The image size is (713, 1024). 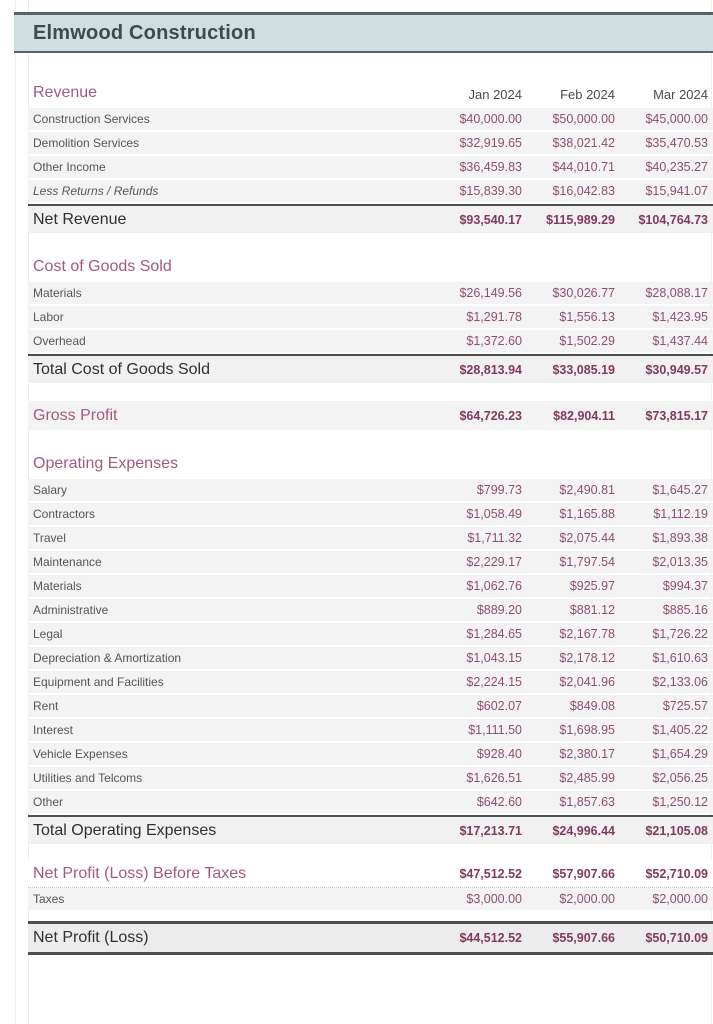 What do you see at coordinates (57, 293) in the screenshot?
I see `row-label: Materials` at bounding box center [57, 293].